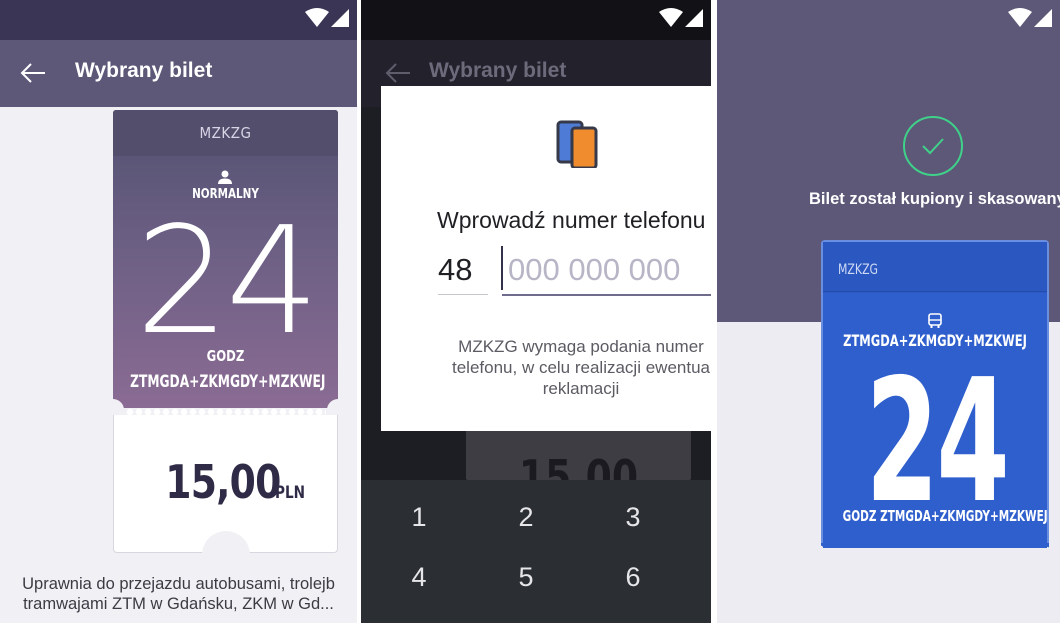  Describe the element at coordinates (935, 547) in the screenshot. I see `ticket-perforation` at that location.